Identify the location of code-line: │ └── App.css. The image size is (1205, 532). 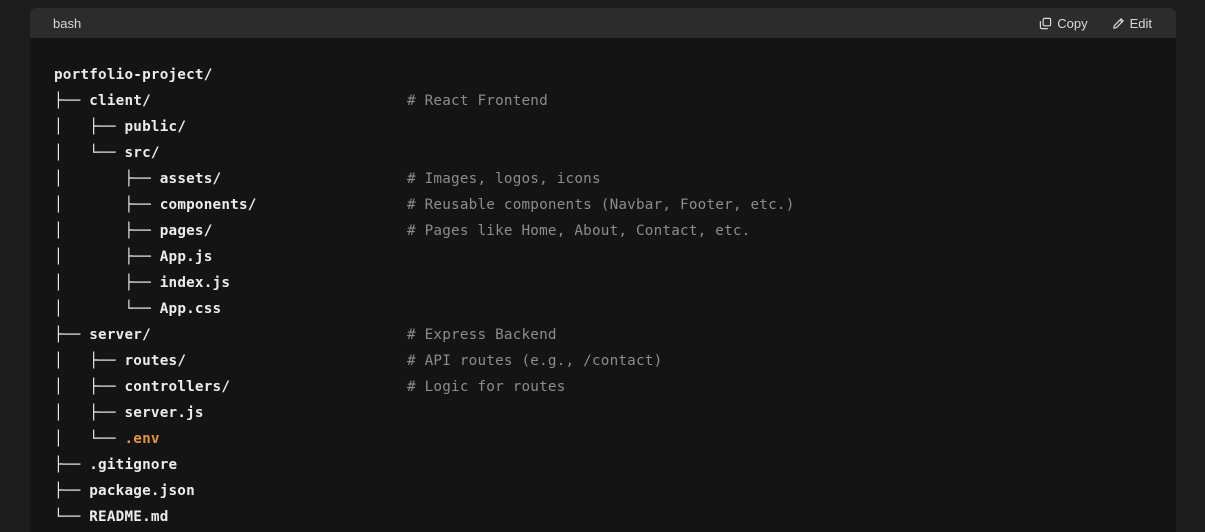
(615, 309).